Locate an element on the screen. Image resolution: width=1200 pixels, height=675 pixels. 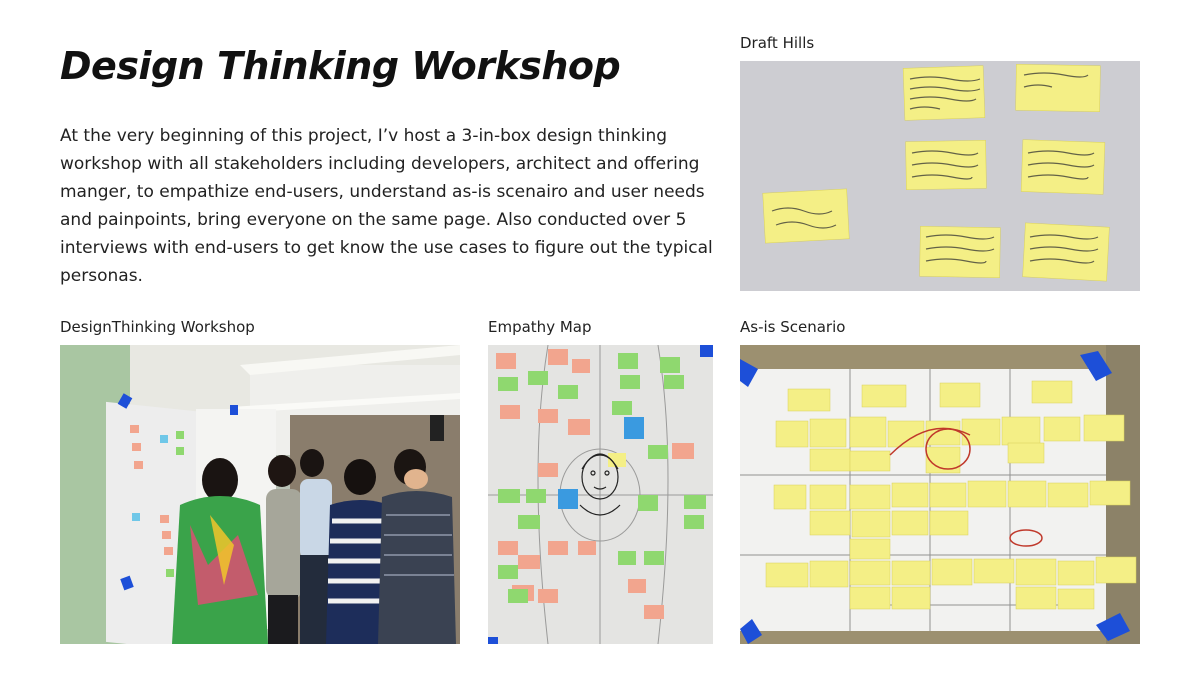
as-is-scenario-caption: As-is Scenario is located at coordinates (793, 327).